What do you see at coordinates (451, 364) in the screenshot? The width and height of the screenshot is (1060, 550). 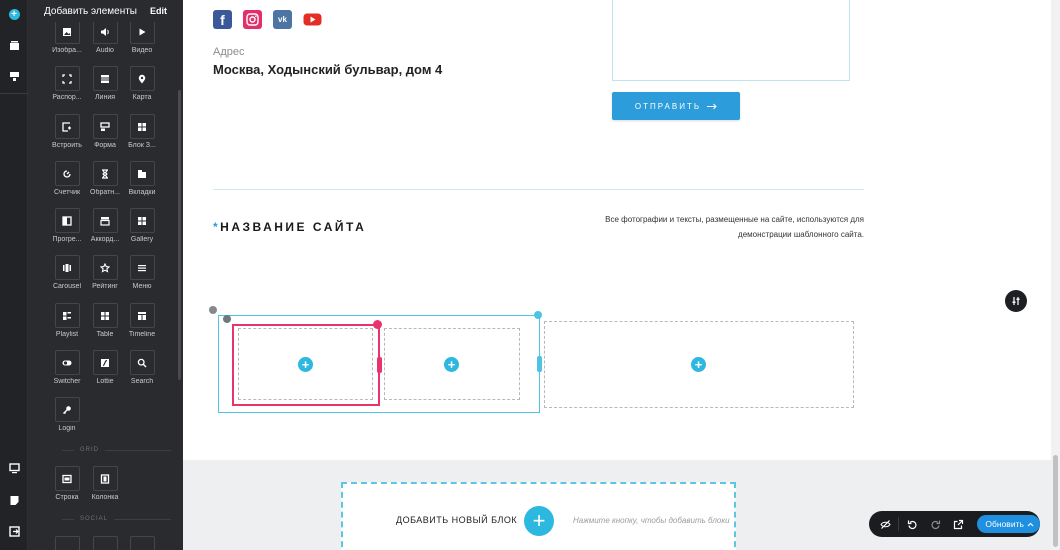 I see `add-element-button-2: +` at bounding box center [451, 364].